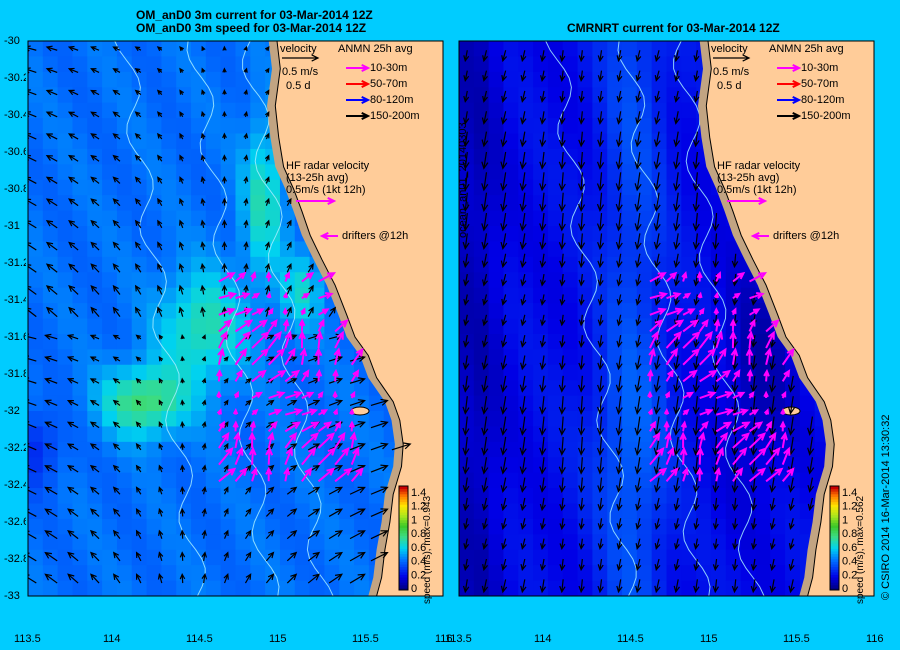 The width and height of the screenshot is (900, 650). Describe the element at coordinates (15, 152) in the screenshot. I see `left-lat-tick: -30.6` at that location.